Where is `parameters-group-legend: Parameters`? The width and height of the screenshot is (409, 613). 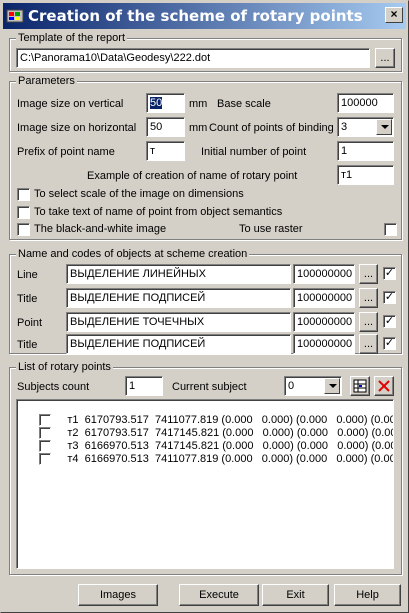 parameters-group-legend: Parameters is located at coordinates (46, 81).